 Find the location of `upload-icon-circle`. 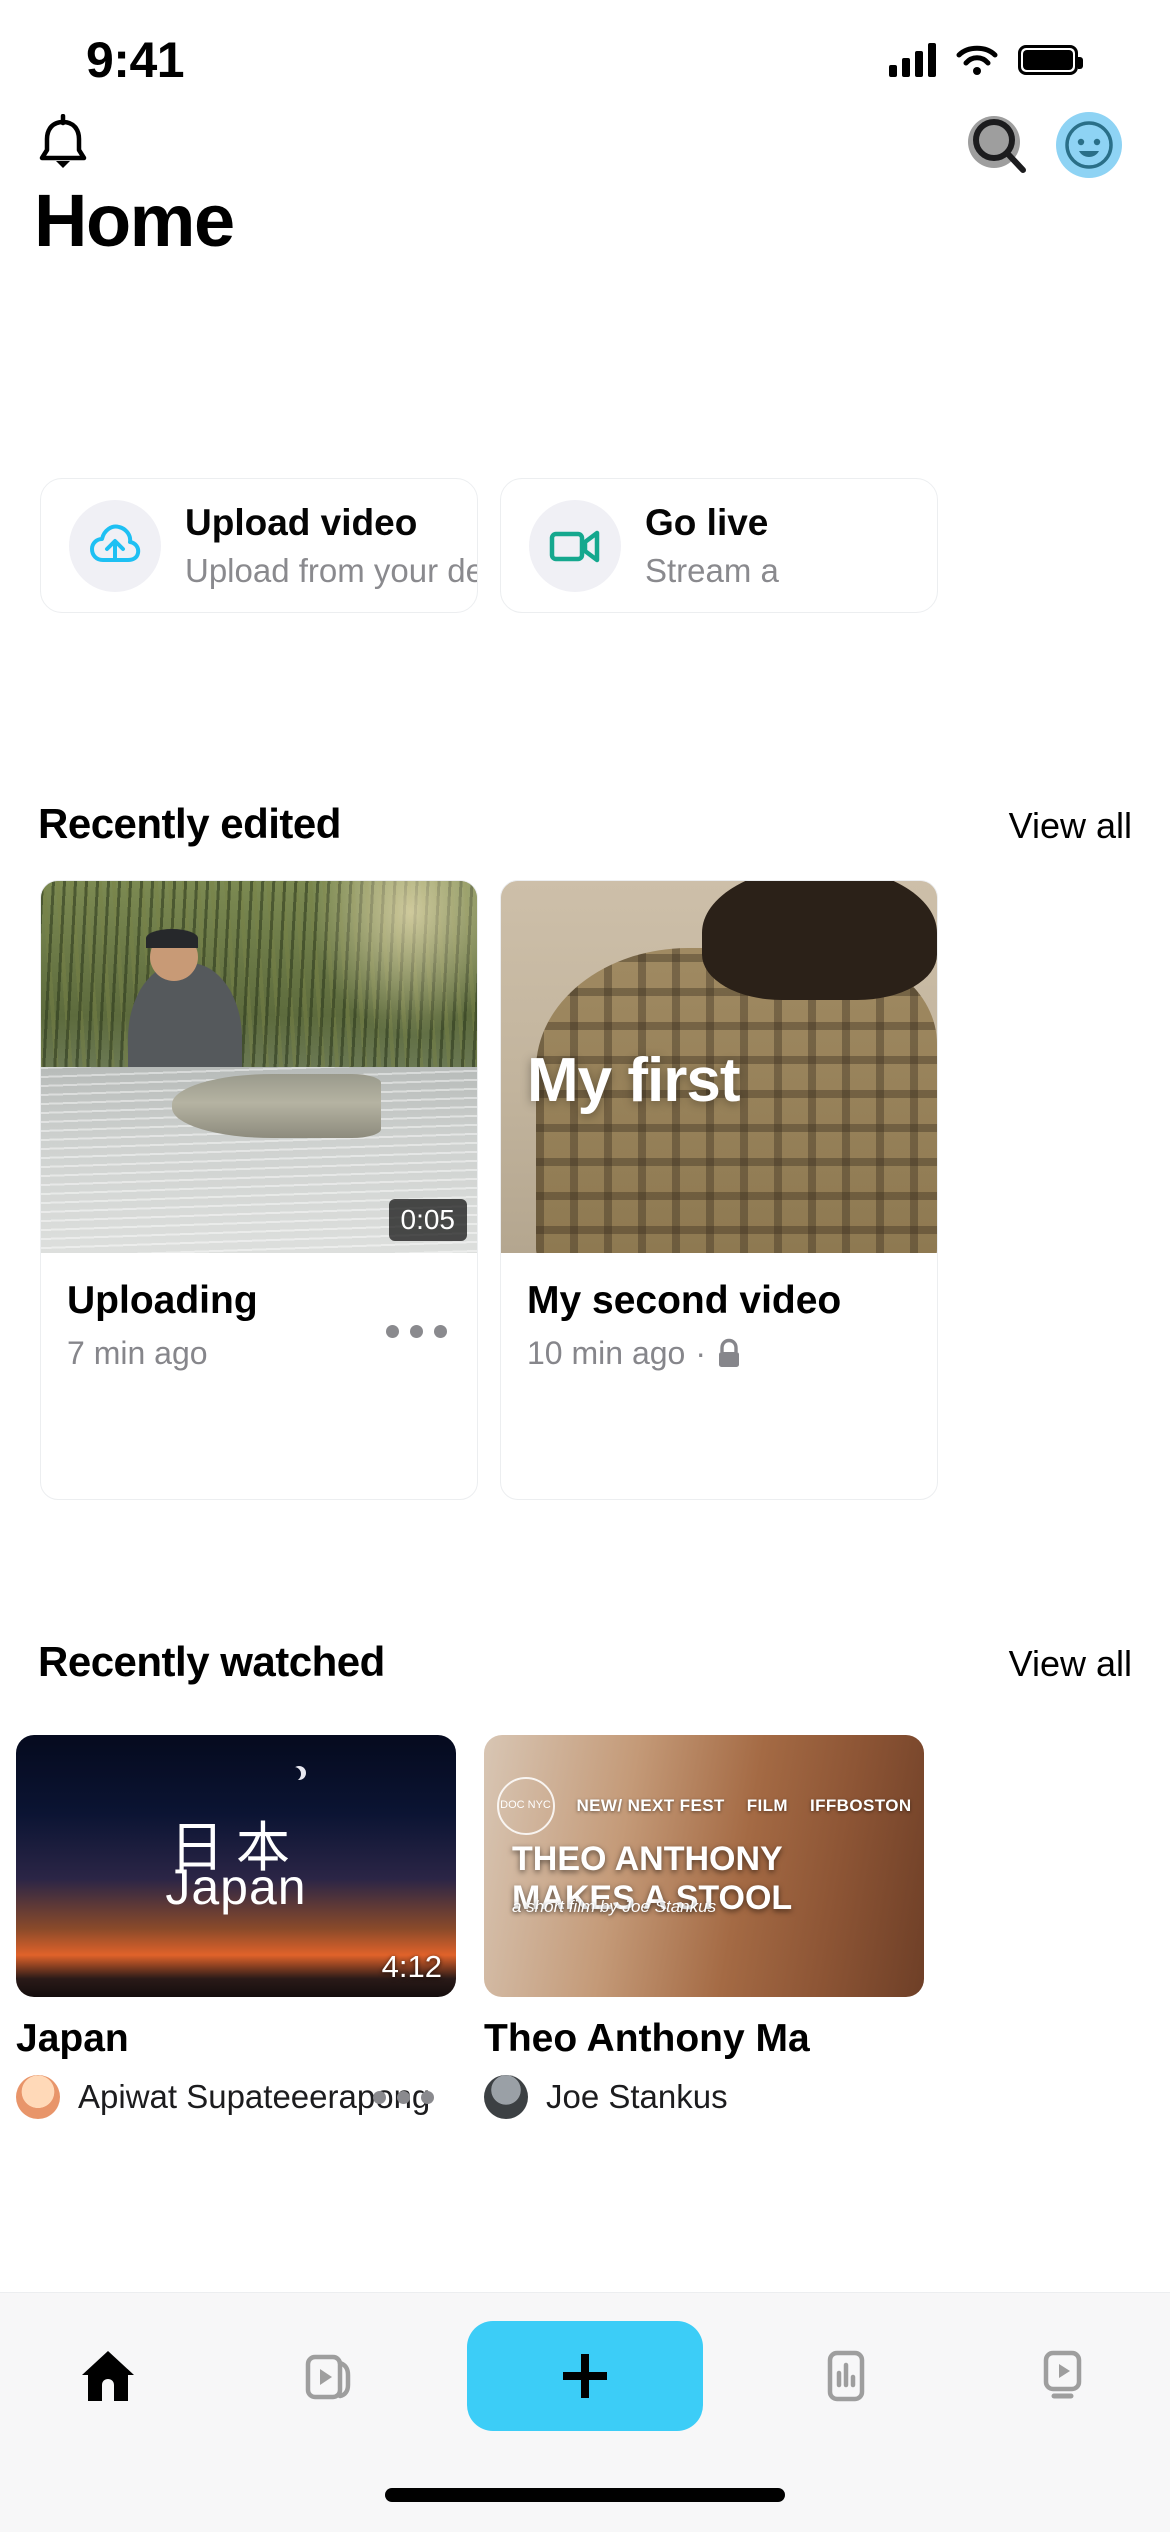

upload-icon-circle is located at coordinates (115, 545).